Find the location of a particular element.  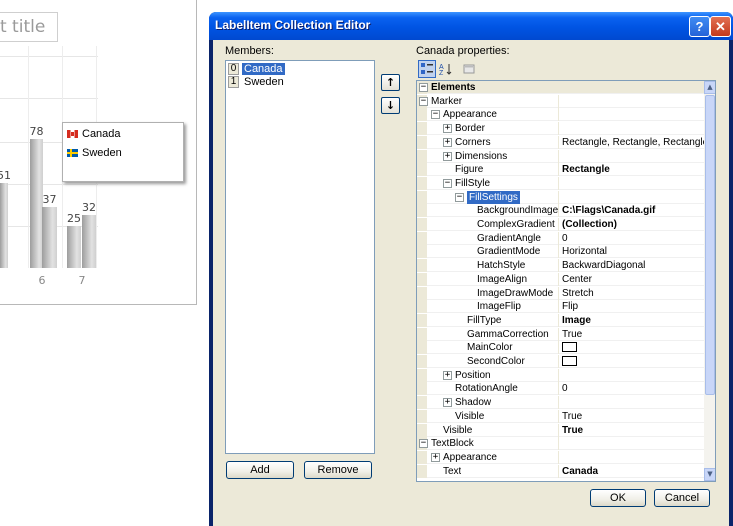

property-row-maincolor: MainColor is located at coordinates (560, 348).